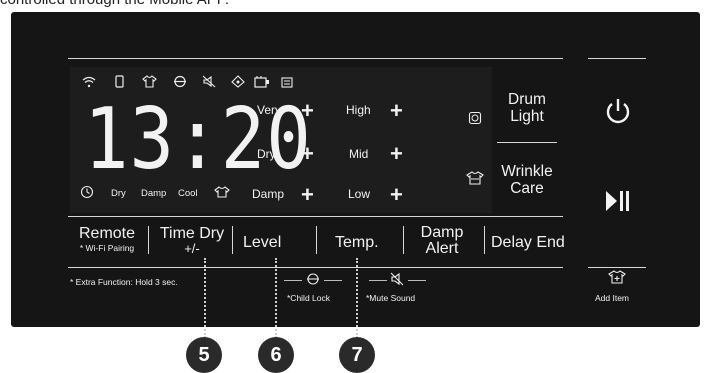 This screenshot has height=373, width=710. Describe the element at coordinates (308, 298) in the screenshot. I see `child-lock-label: *Child Lock` at that location.